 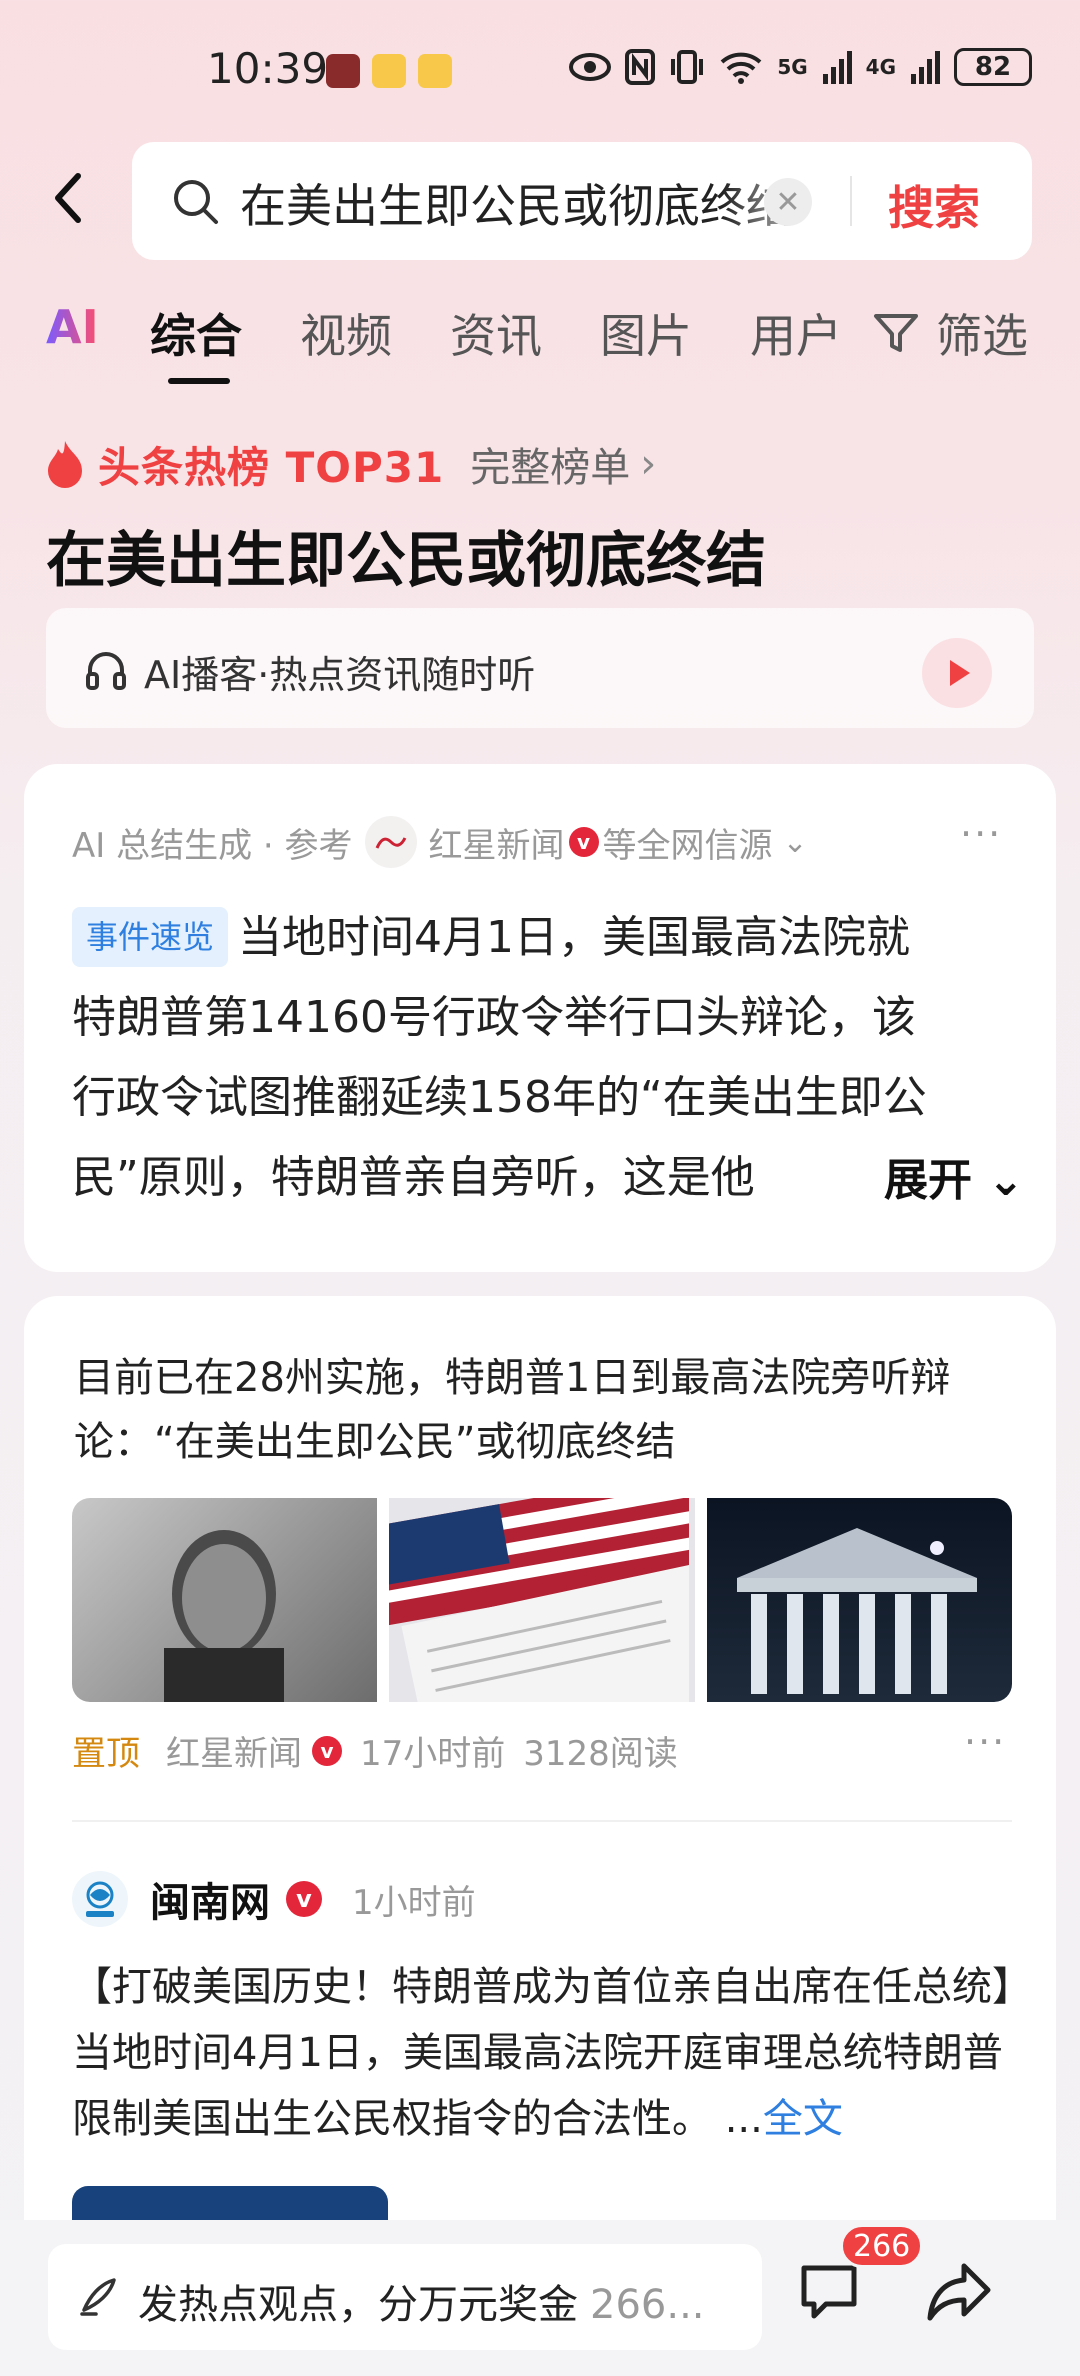 I want to click on share-icon, so click(x=959, y=2291).